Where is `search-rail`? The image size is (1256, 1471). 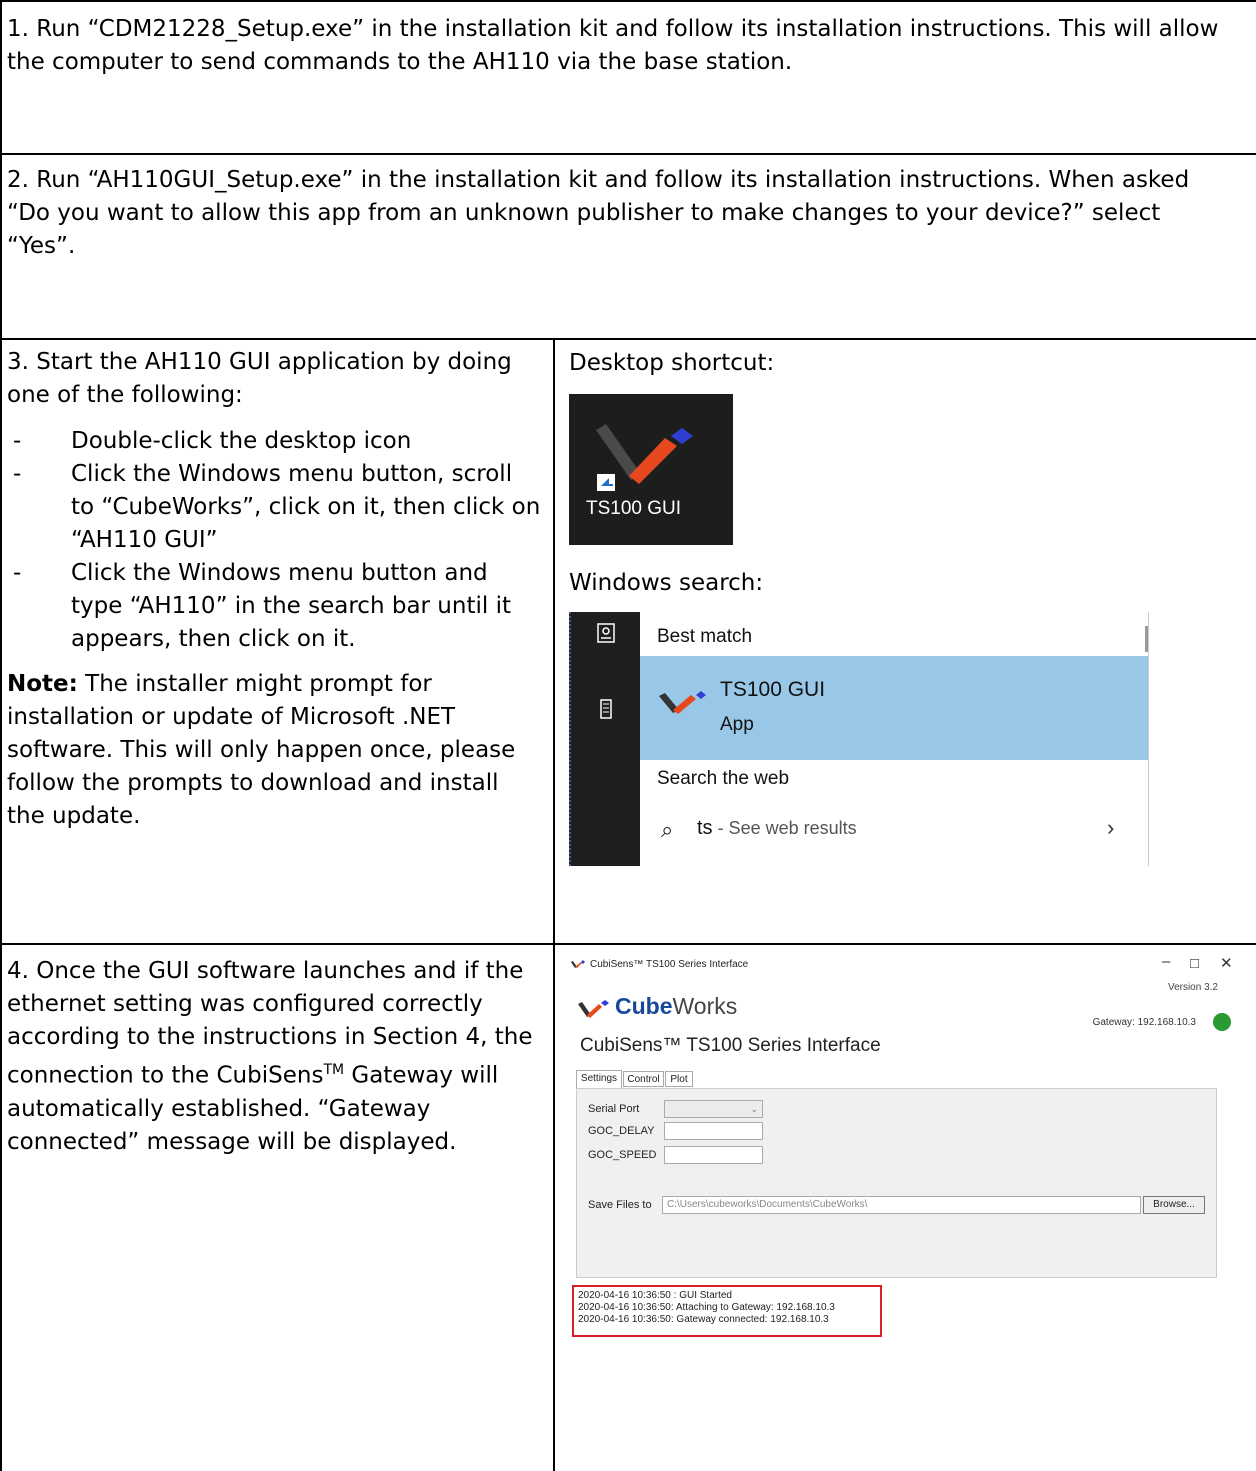 search-rail is located at coordinates (604, 739).